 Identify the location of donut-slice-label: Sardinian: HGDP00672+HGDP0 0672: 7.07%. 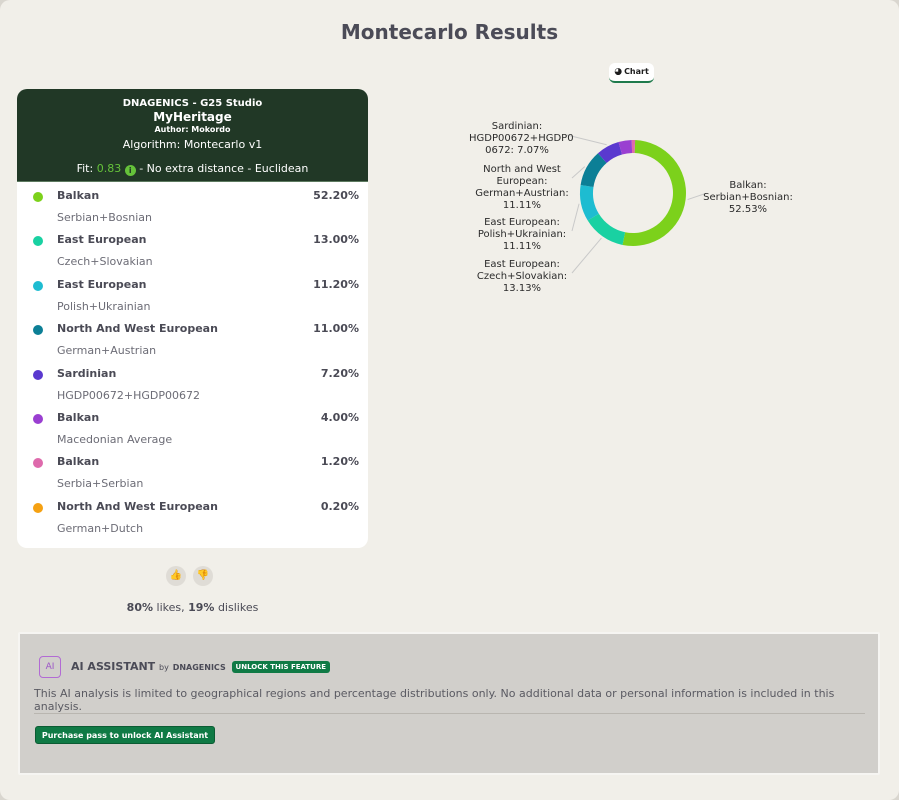
(521, 138).